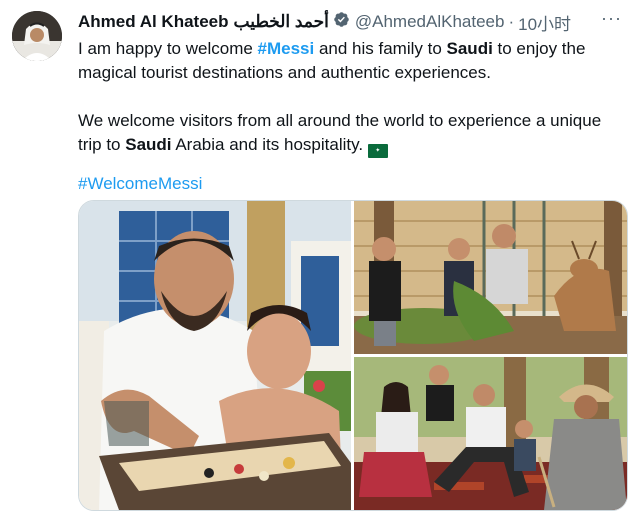 The width and height of the screenshot is (640, 522). I want to click on photo-messi-kids-deer, so click(490, 277).